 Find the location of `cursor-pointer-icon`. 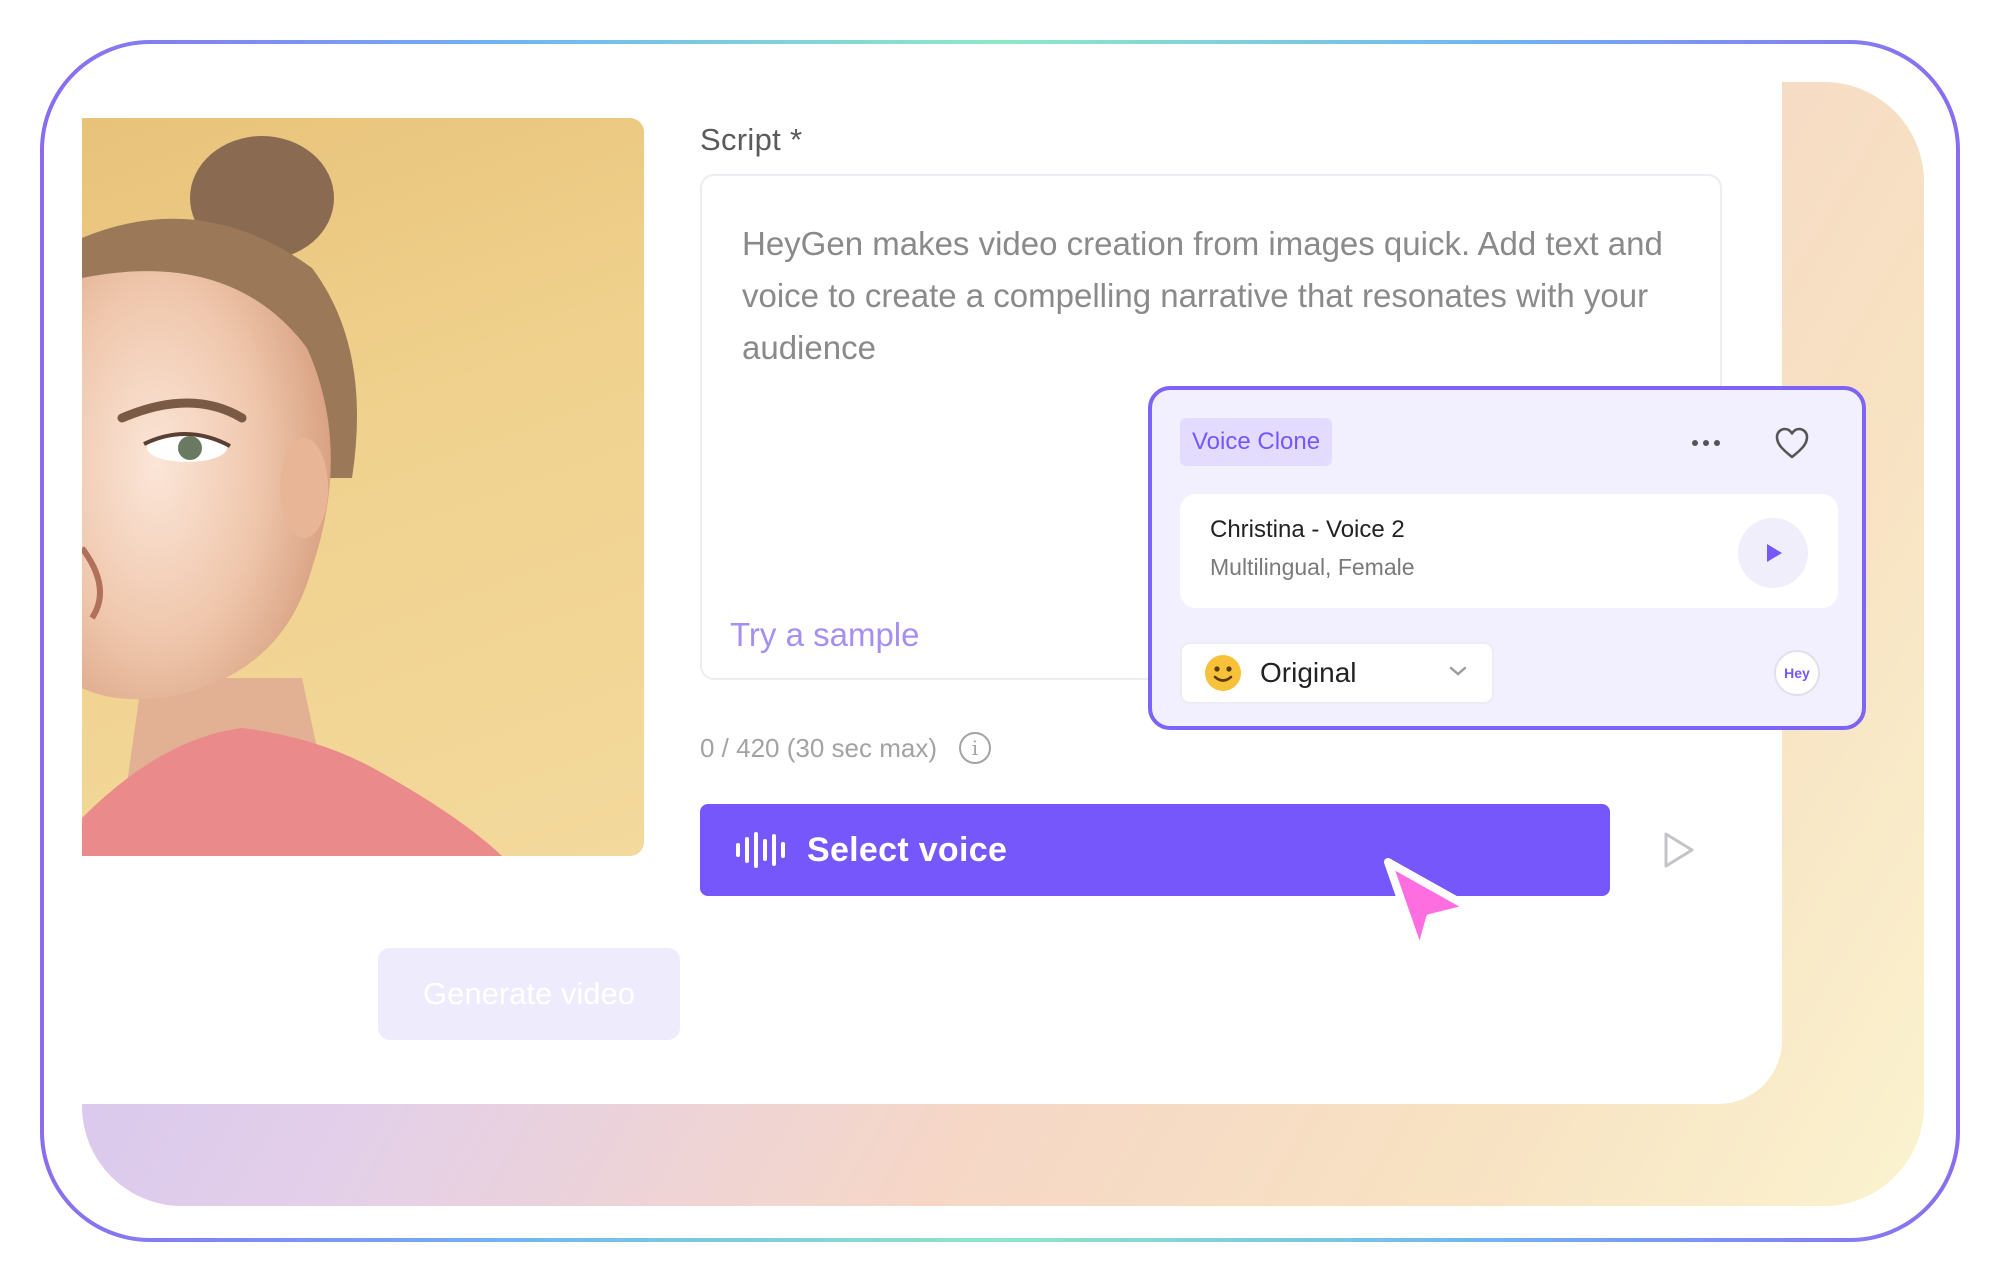

cursor-pointer-icon is located at coordinates (1429, 908).